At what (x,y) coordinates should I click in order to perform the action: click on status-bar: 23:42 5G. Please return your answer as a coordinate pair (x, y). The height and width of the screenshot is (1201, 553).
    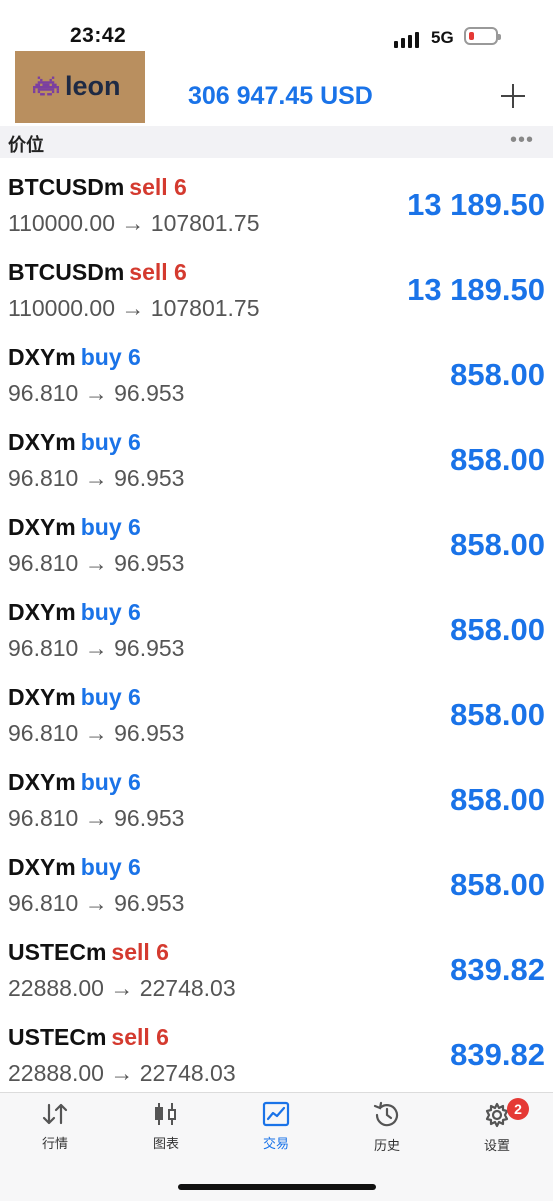
    Looking at the image, I should click on (276, 25).